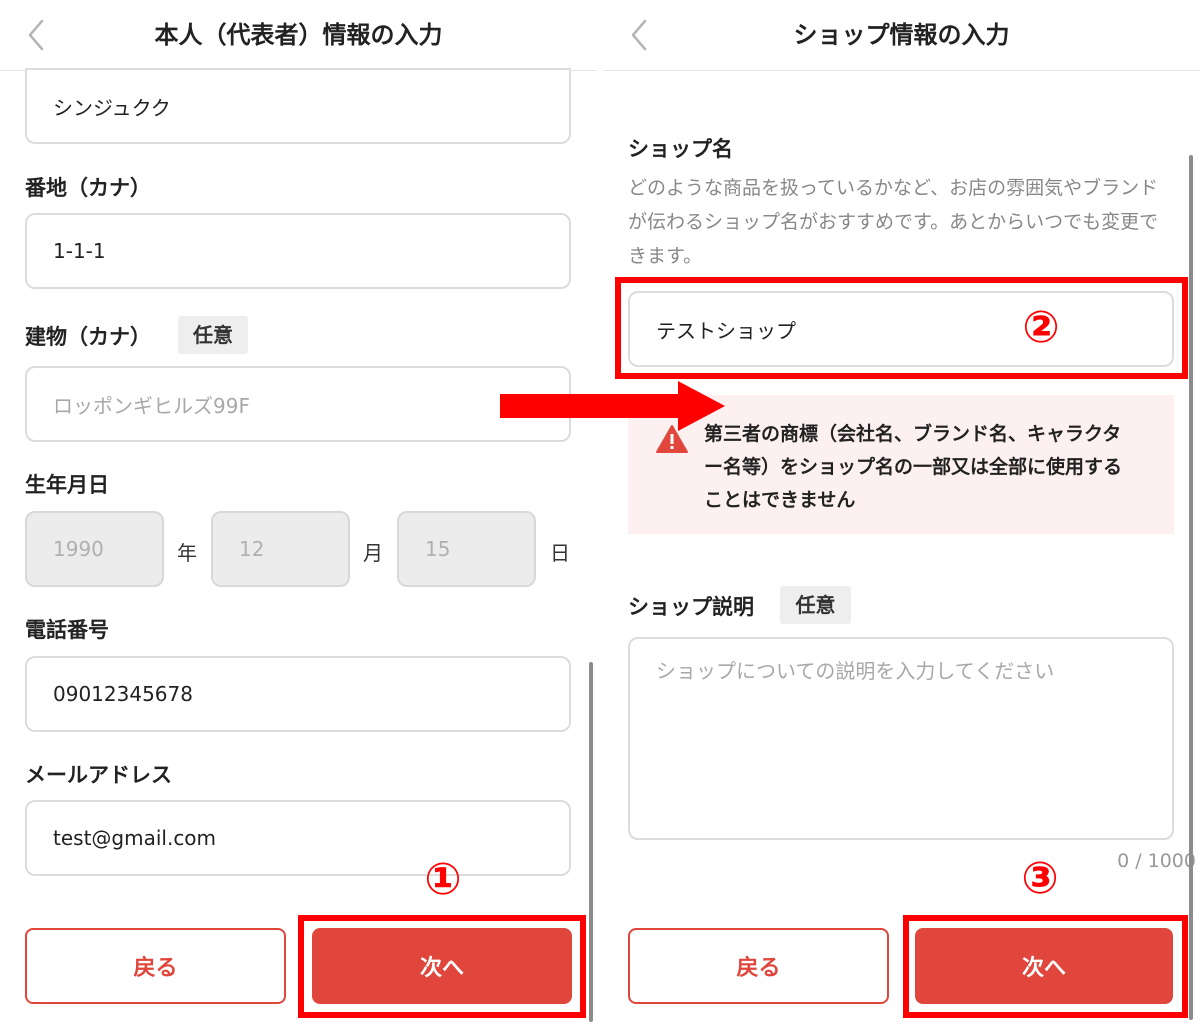 This screenshot has height=1030, width=1200. What do you see at coordinates (373, 553) in the screenshot?
I see `month-unit: 月` at bounding box center [373, 553].